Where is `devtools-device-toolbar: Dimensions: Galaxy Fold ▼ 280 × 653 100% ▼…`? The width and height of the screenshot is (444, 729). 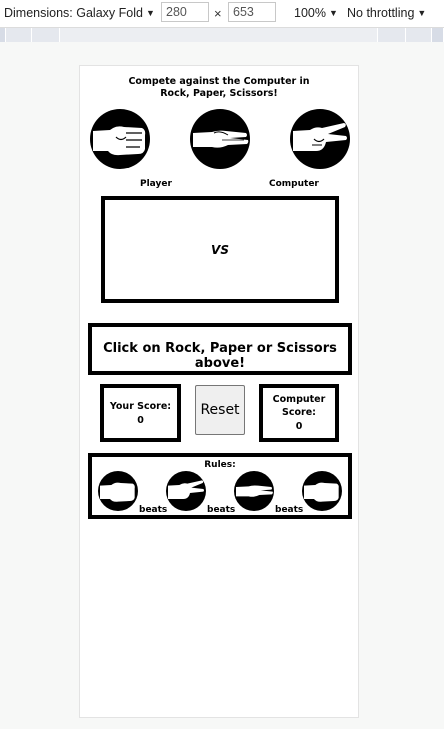 devtools-device-toolbar: Dimensions: Galaxy Fold ▼ 280 × 653 100% ▼… is located at coordinates (222, 14).